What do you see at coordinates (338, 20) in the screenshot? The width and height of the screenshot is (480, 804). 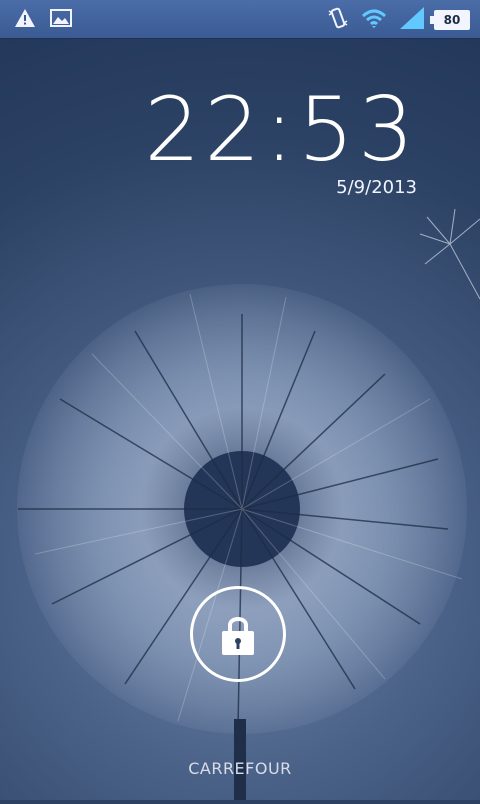 I see `vibrate-icon` at bounding box center [338, 20].